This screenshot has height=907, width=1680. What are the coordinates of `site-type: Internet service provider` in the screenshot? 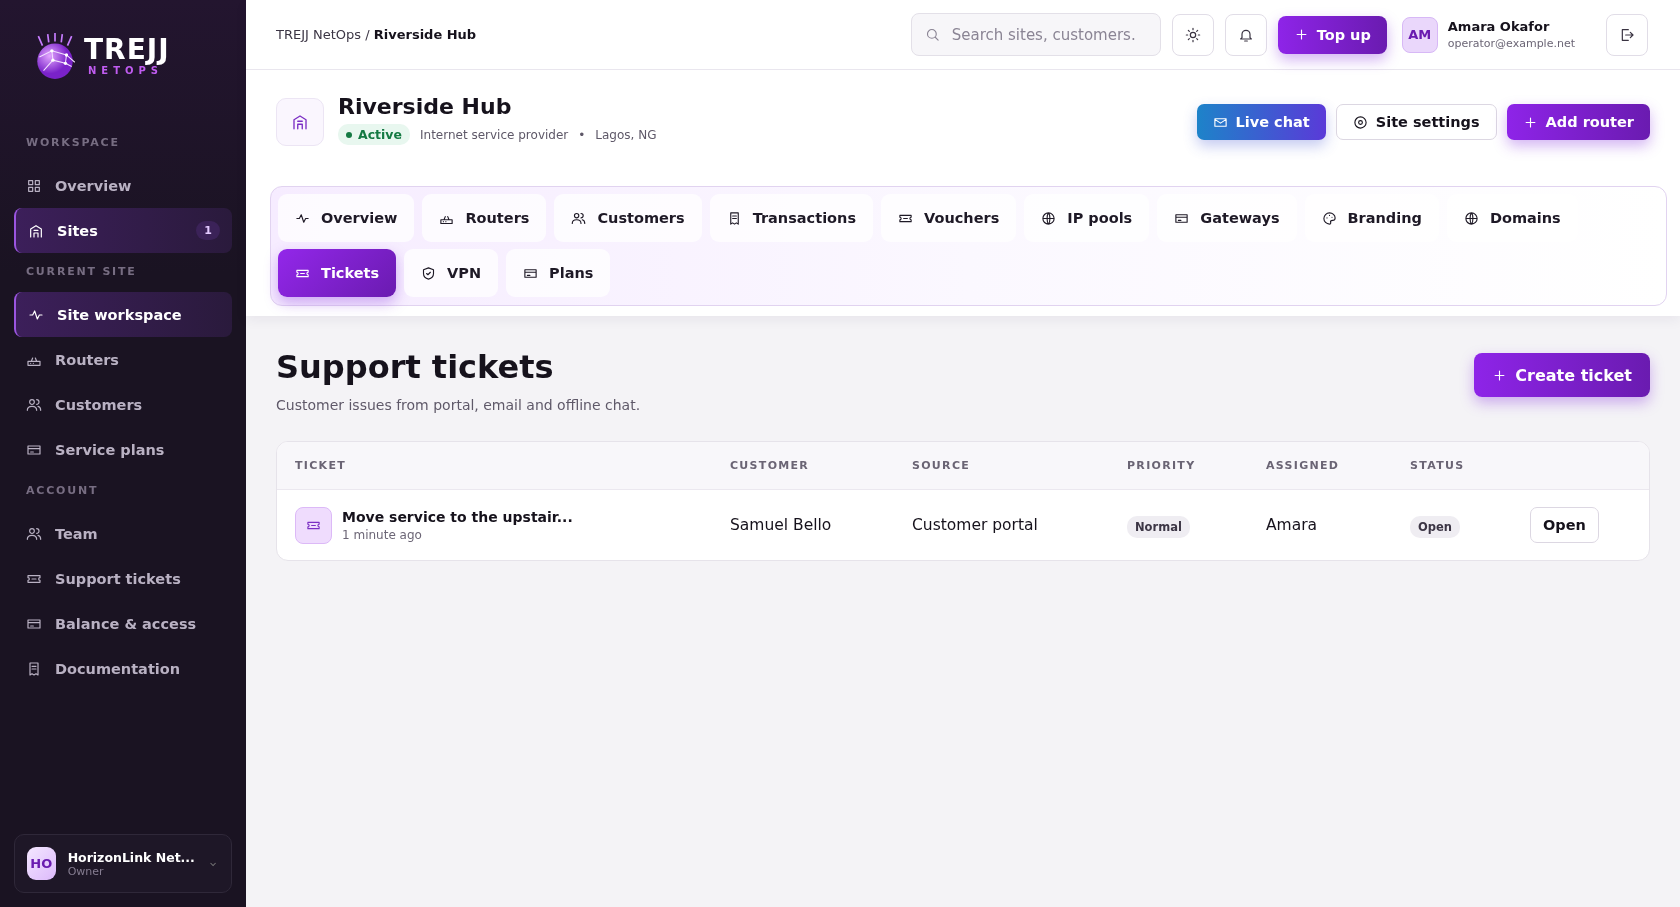 It's located at (494, 134).